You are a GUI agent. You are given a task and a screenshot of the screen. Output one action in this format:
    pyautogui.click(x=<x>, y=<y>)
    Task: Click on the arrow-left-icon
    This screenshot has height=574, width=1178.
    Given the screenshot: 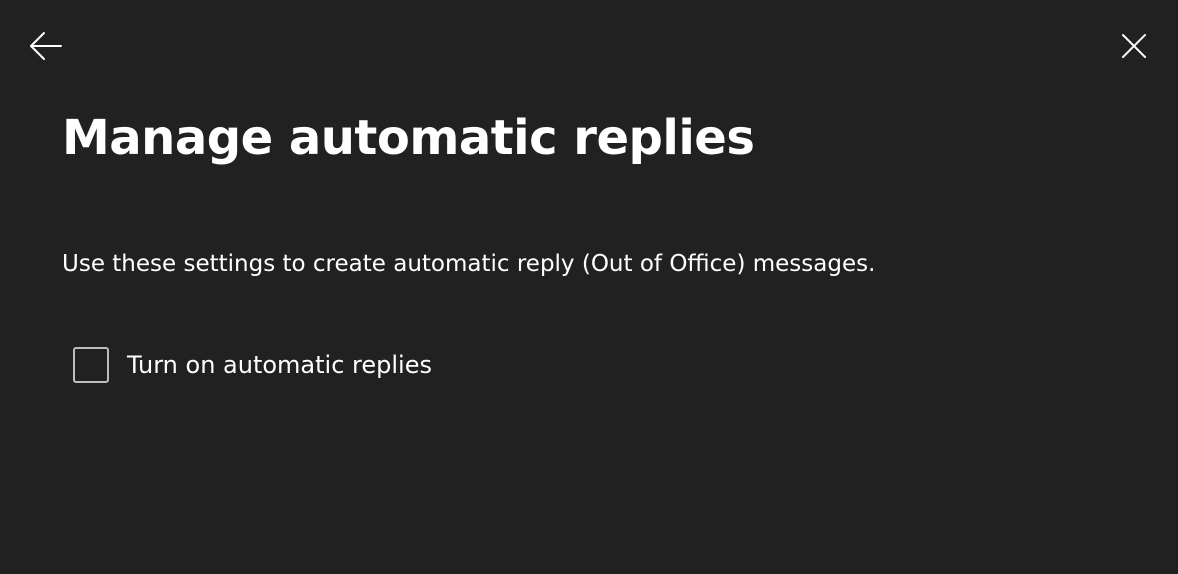 What is the action you would take?
    pyautogui.click(x=46, y=46)
    